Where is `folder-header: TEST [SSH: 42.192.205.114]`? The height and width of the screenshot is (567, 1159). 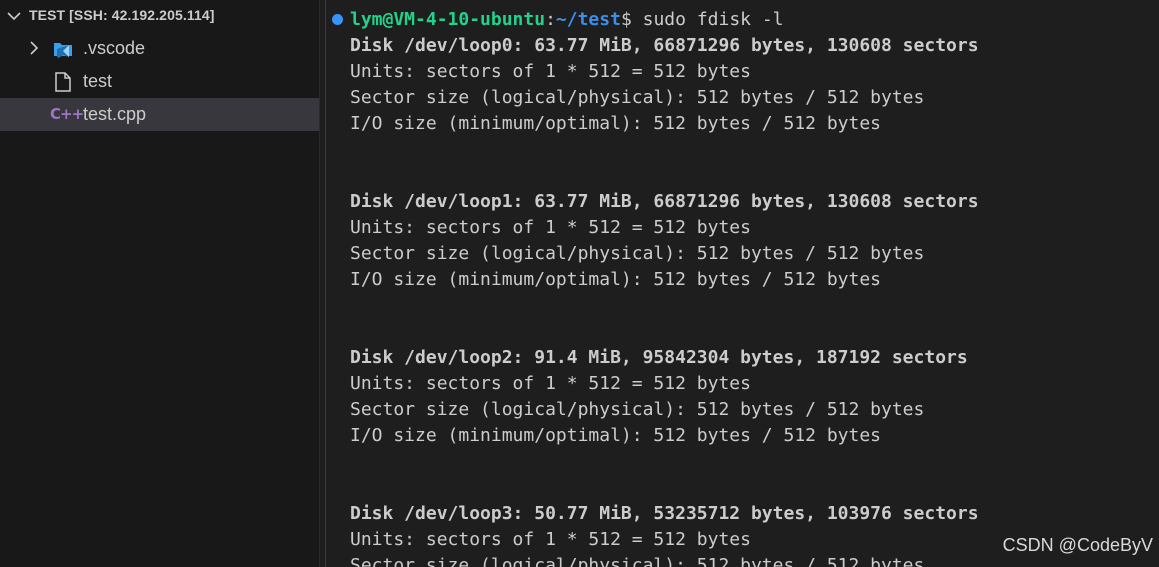
folder-header: TEST [SSH: 42.192.205.114] is located at coordinates (159, 16).